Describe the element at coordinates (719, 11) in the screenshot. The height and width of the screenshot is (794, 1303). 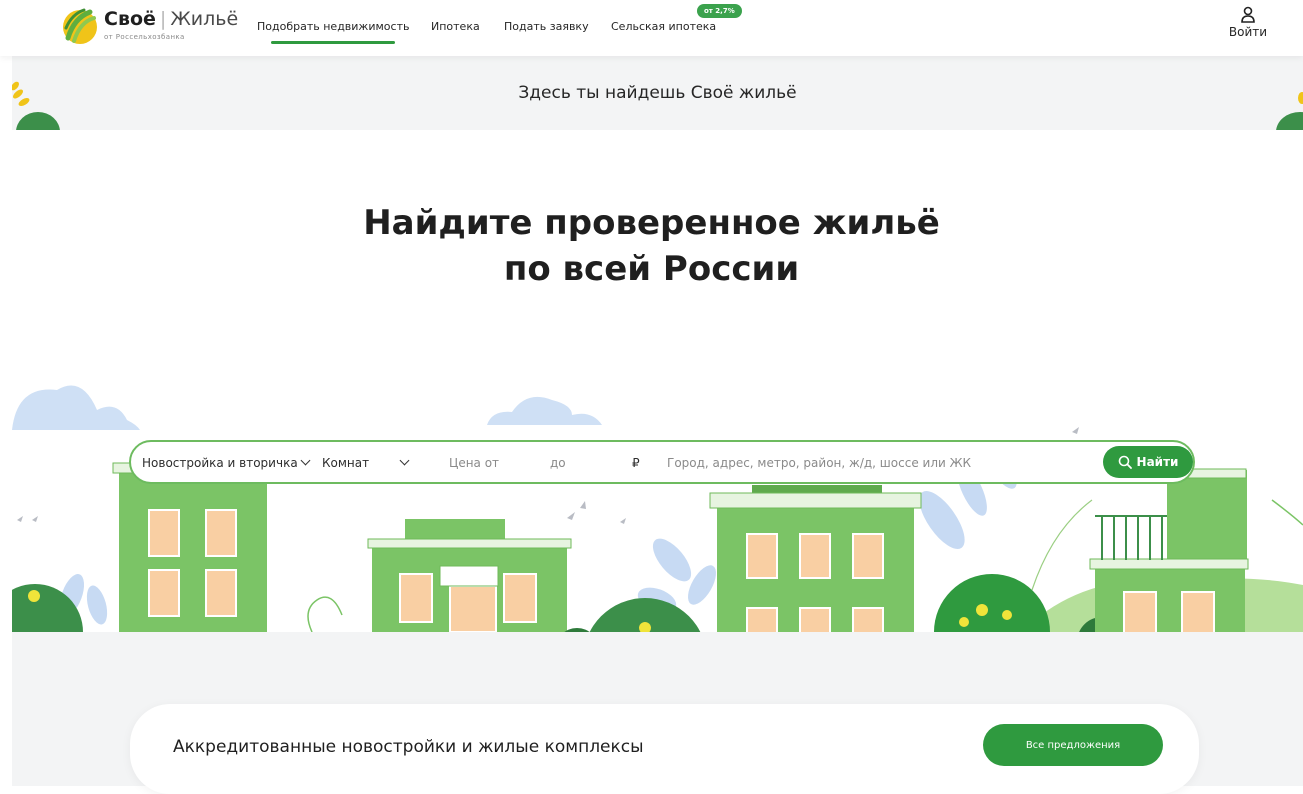
I see `rate-badge: от 2,7%` at that location.